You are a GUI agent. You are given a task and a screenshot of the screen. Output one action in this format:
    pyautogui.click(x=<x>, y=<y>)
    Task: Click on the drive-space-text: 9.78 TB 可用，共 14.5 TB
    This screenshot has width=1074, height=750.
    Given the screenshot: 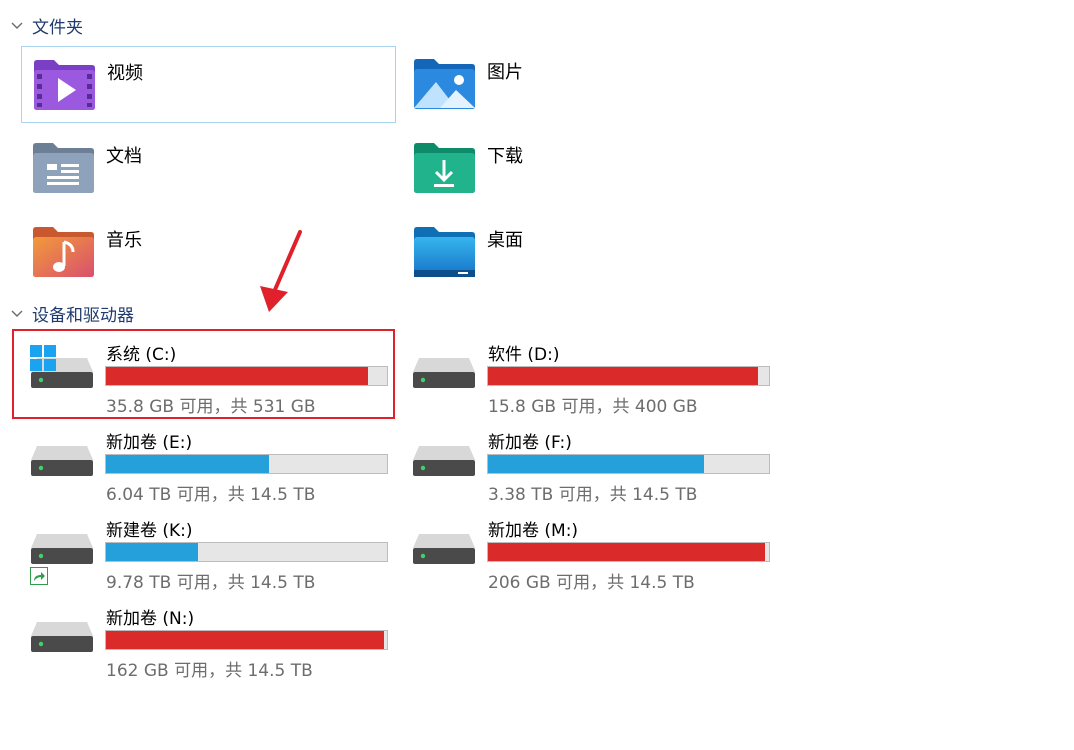 What is the action you would take?
    pyautogui.click(x=211, y=583)
    